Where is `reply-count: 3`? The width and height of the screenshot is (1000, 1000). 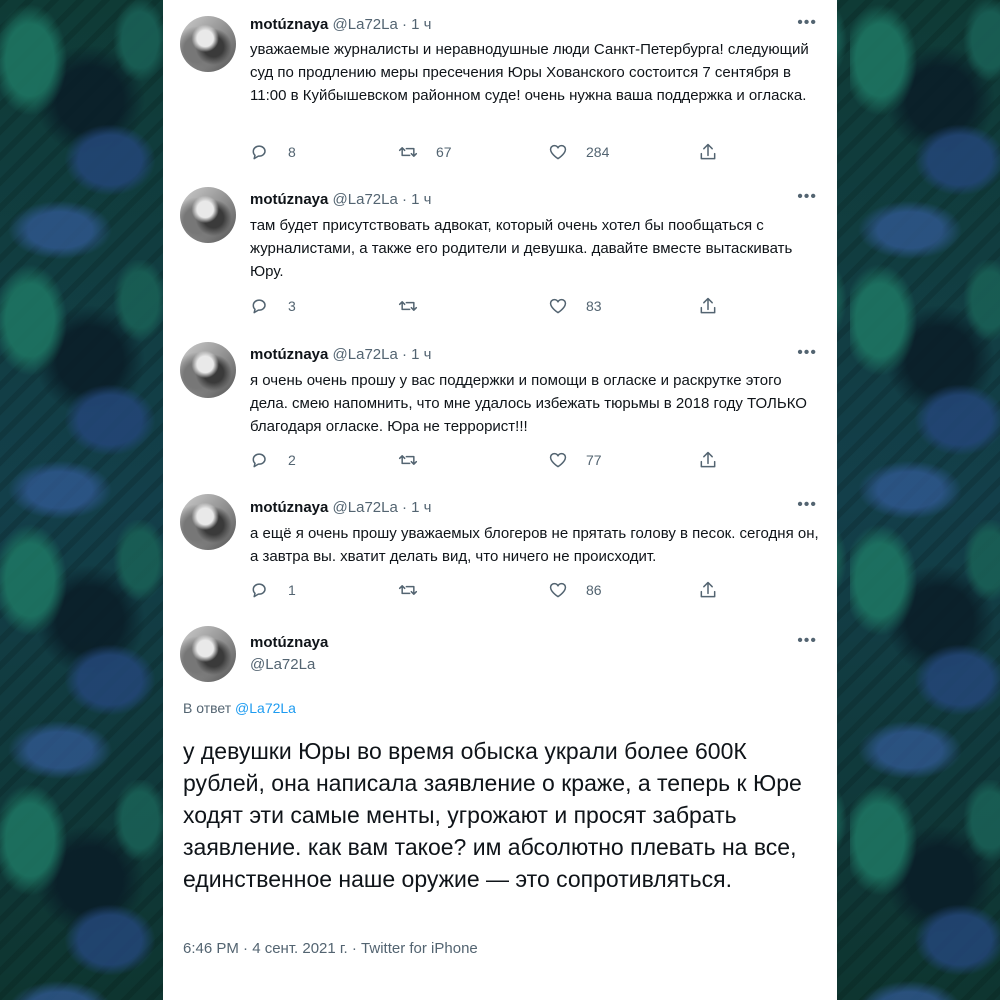 reply-count: 3 is located at coordinates (292, 306).